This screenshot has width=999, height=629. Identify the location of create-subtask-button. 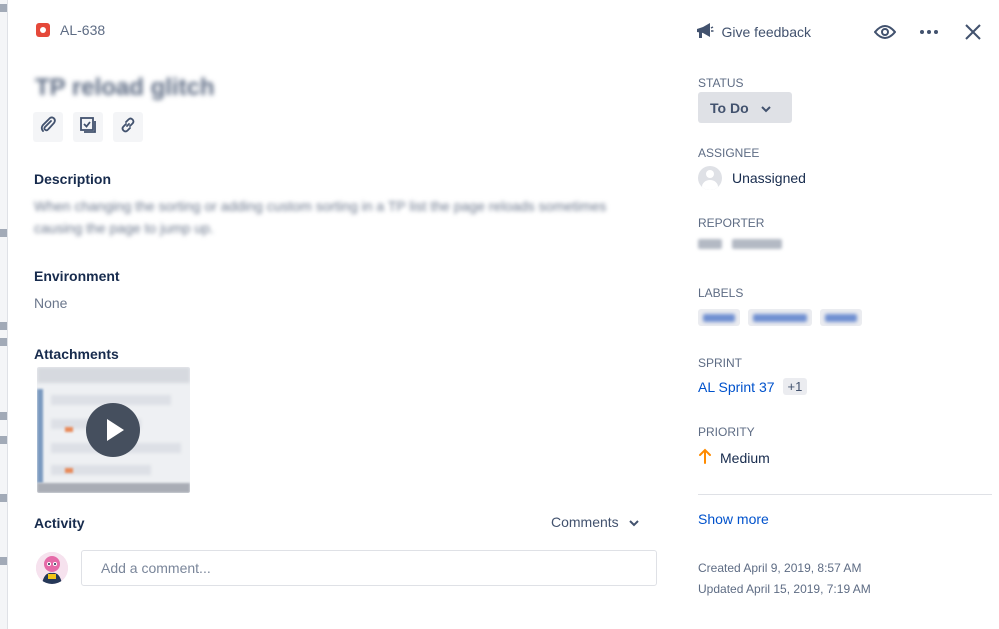
(88, 127).